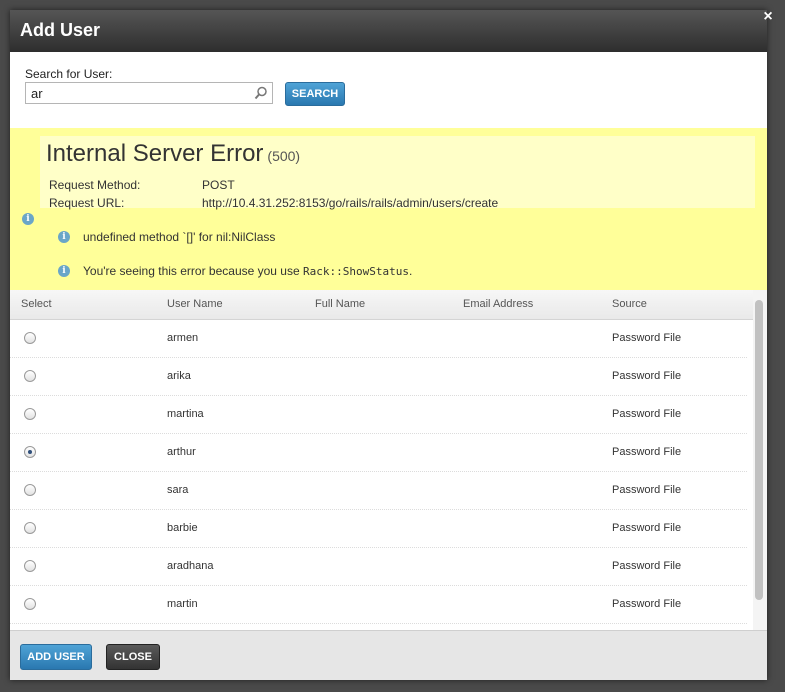 The image size is (785, 692). Describe the element at coordinates (141, 93) in the screenshot. I see `search-input` at that location.